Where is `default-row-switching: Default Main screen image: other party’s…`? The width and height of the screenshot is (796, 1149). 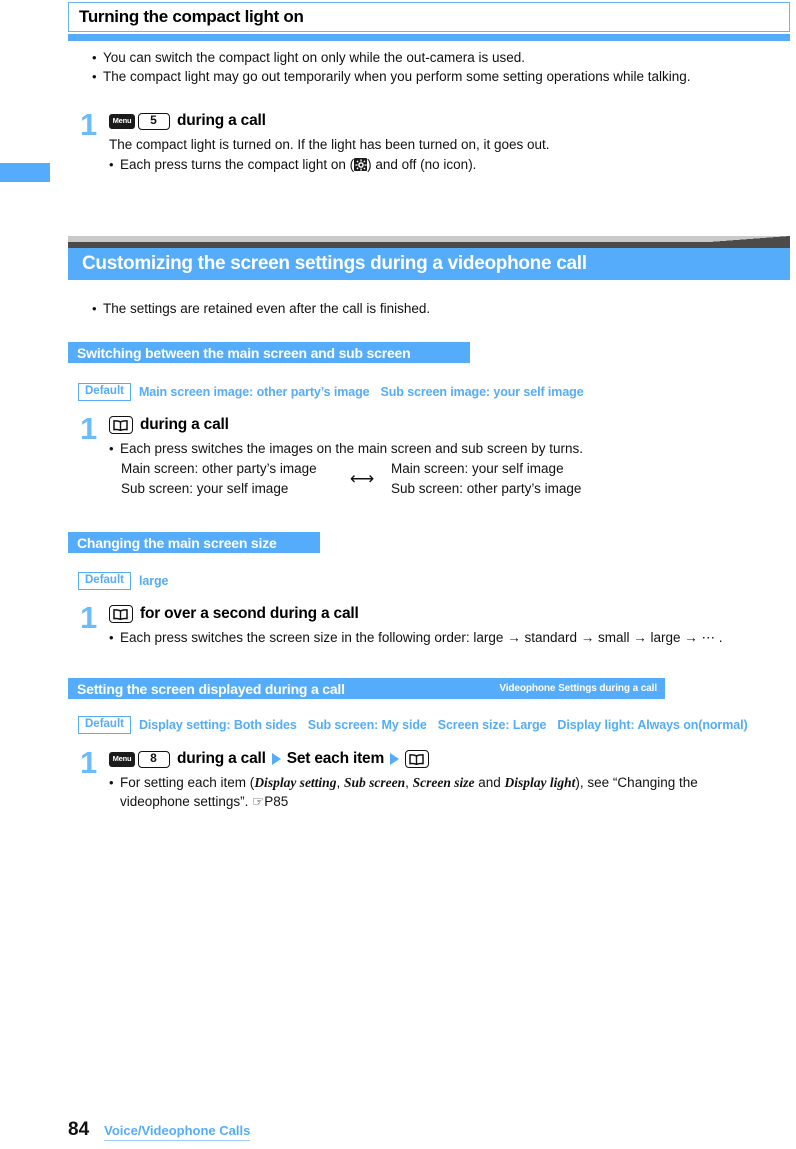 default-row-switching: Default Main screen image: other party’s… is located at coordinates (331, 392).